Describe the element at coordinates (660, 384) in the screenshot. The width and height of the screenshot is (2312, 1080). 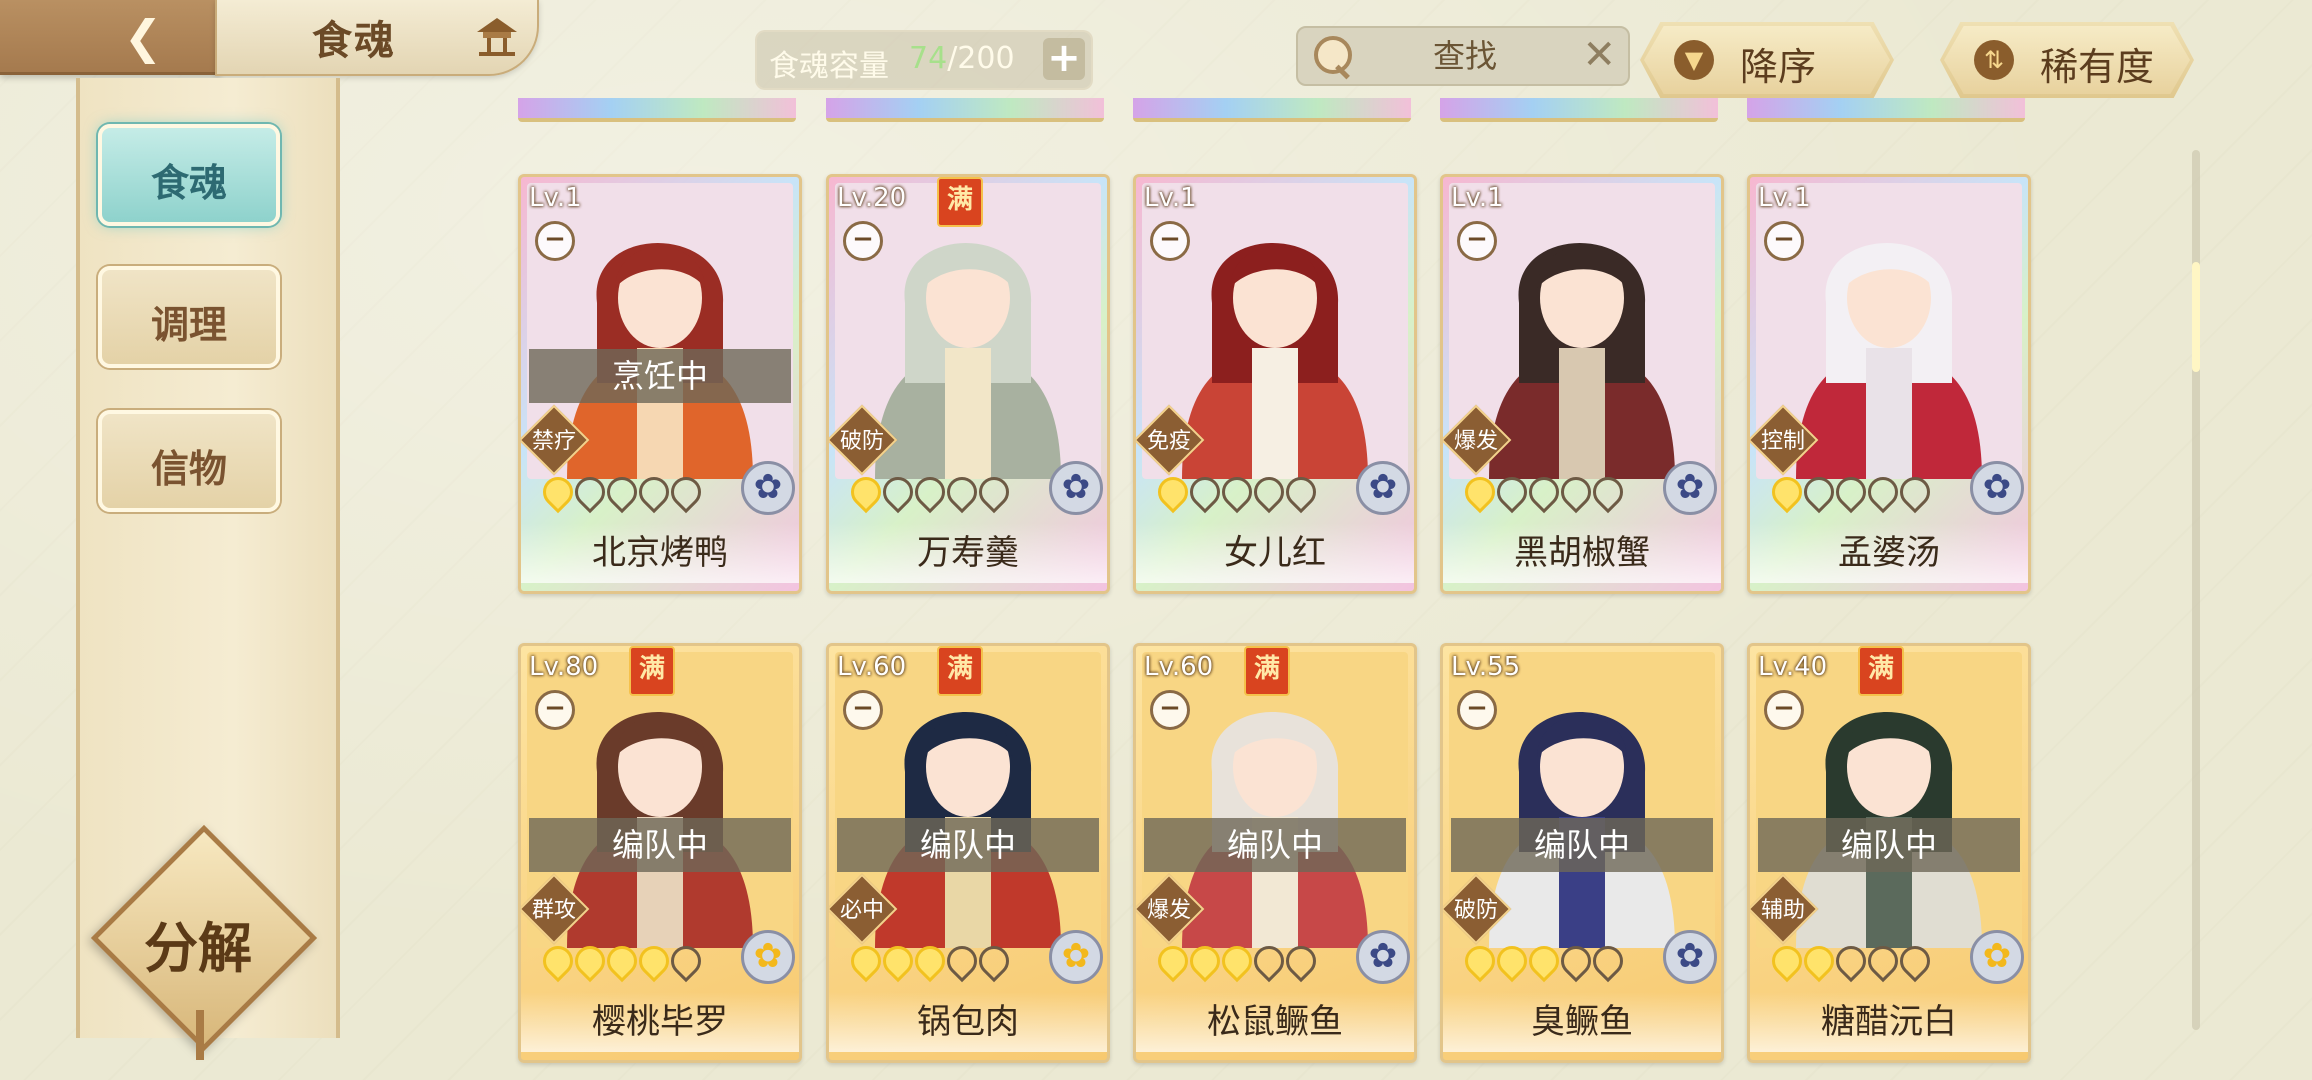
I see `food-soul-card: Lv.1 − 烹饪中 禁疗 北京烤鸭` at that location.